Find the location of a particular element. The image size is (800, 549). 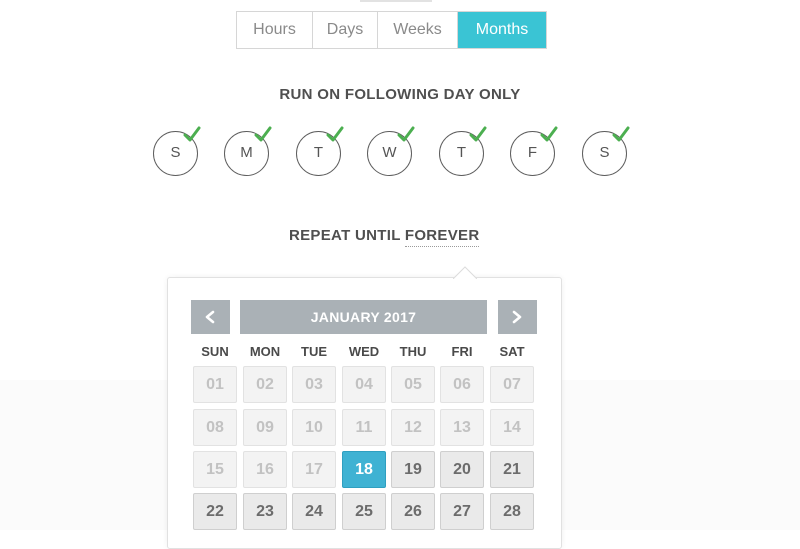

chevron-left-icon is located at coordinates (210, 317).